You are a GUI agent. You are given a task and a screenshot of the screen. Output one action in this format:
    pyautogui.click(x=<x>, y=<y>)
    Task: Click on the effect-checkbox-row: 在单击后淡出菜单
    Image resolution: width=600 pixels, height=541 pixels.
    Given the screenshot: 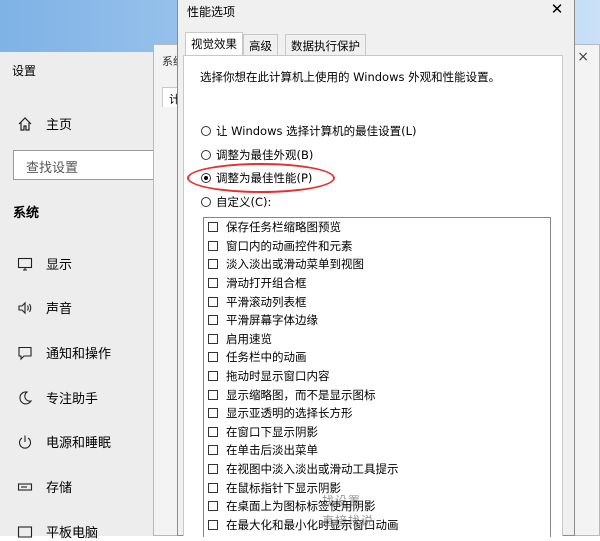 What is the action you would take?
    pyautogui.click(x=377, y=450)
    